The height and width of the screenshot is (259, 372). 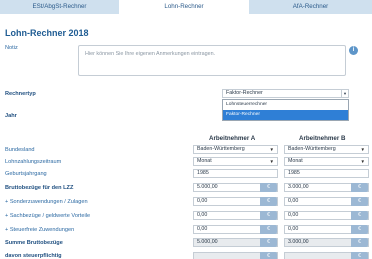 What do you see at coordinates (322, 138) in the screenshot?
I see `column-header-b: Arbeitnehmer B` at bounding box center [322, 138].